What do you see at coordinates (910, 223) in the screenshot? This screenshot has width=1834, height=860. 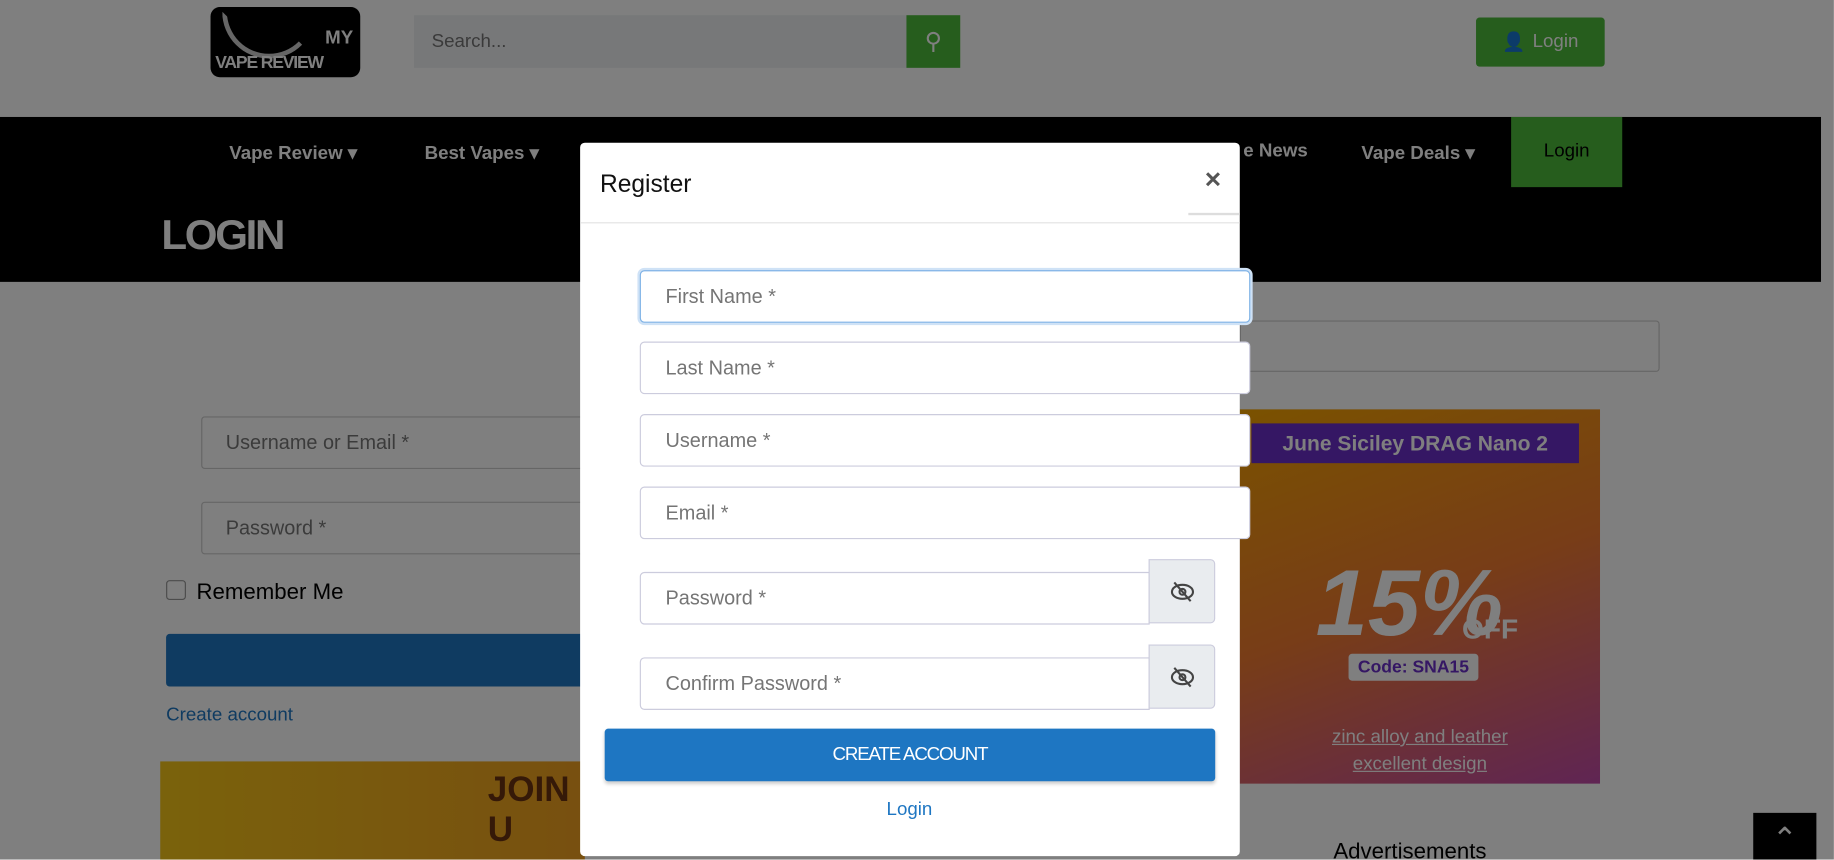 I see `divider` at bounding box center [910, 223].